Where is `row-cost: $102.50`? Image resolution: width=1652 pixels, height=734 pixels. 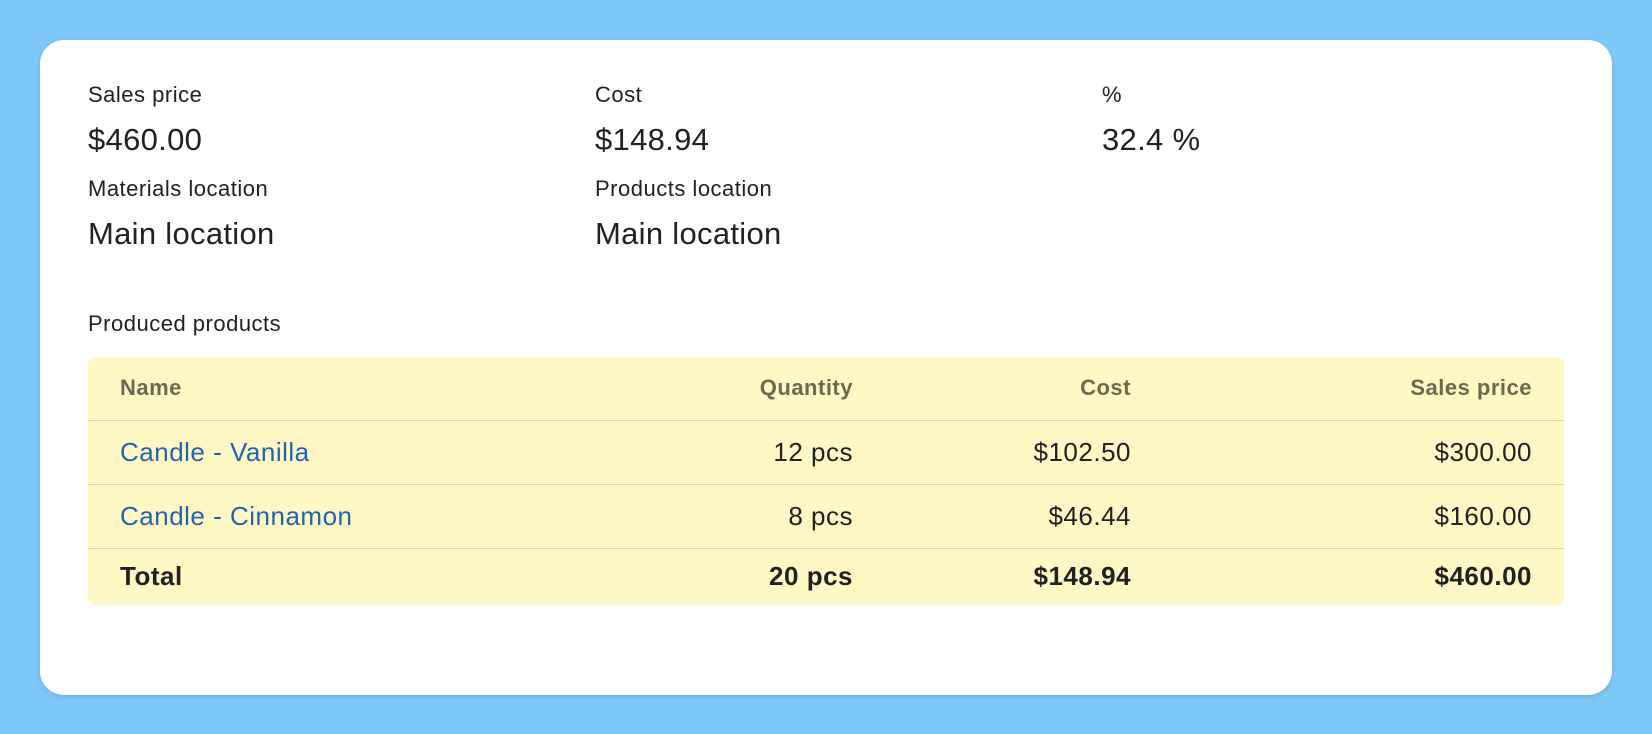 row-cost: $102.50 is located at coordinates (1024, 452).